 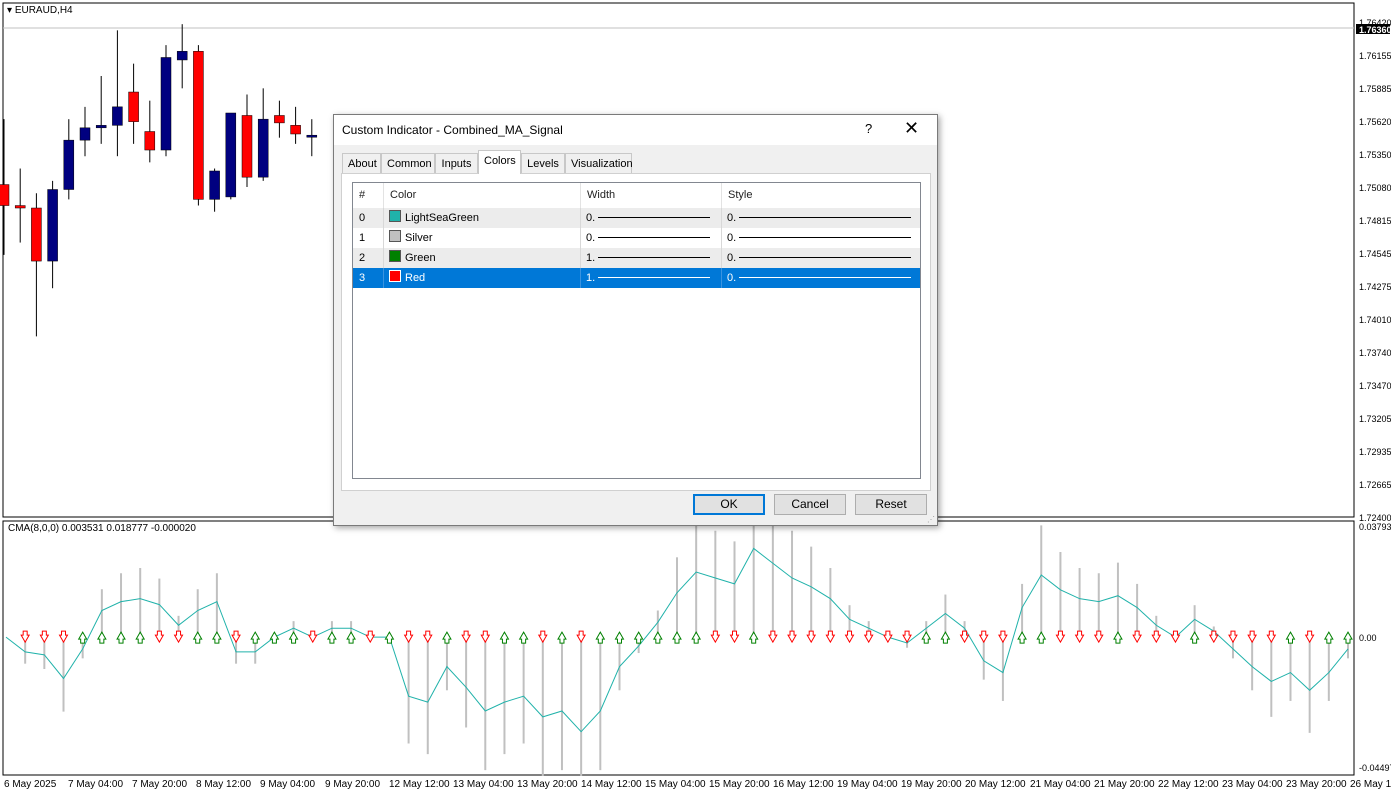 What do you see at coordinates (499, 162) in the screenshot?
I see `tab-colors: Colors` at bounding box center [499, 162].